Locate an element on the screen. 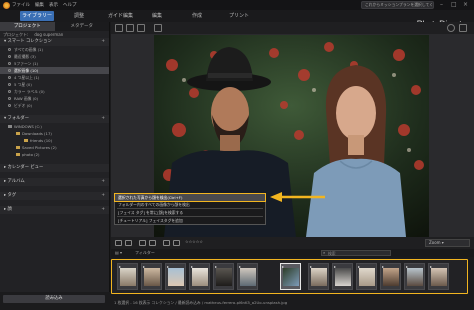 The image size is (474, 310). folder-item: WINDOWS (C:) is located at coordinates (54, 126).